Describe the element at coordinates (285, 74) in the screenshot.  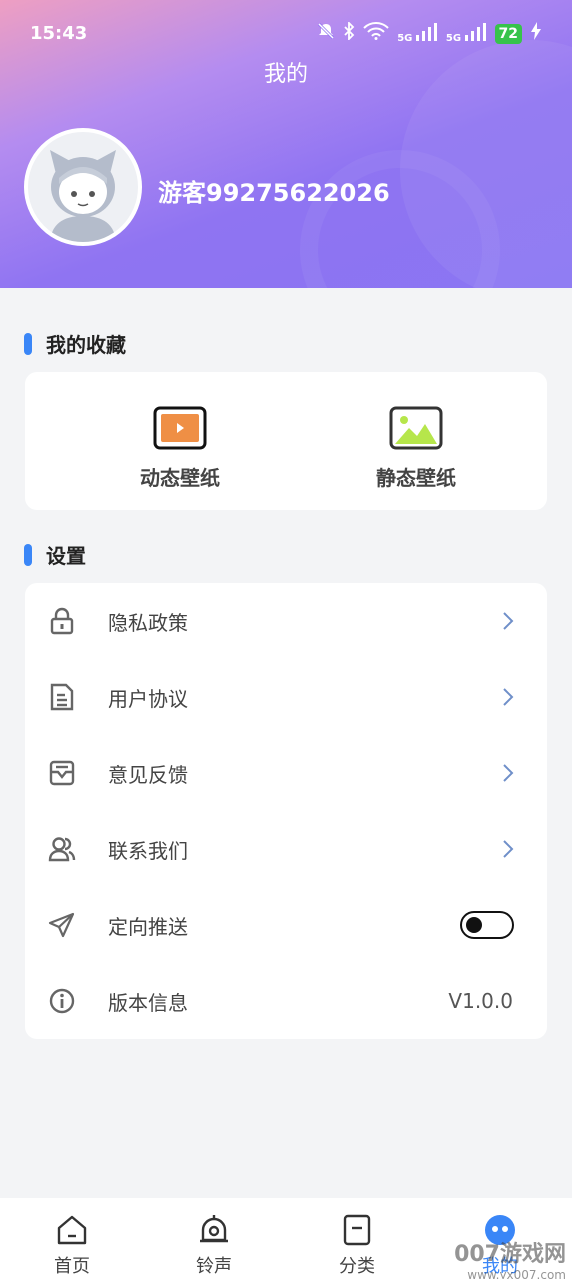
I see `page-title: 我的` at that location.